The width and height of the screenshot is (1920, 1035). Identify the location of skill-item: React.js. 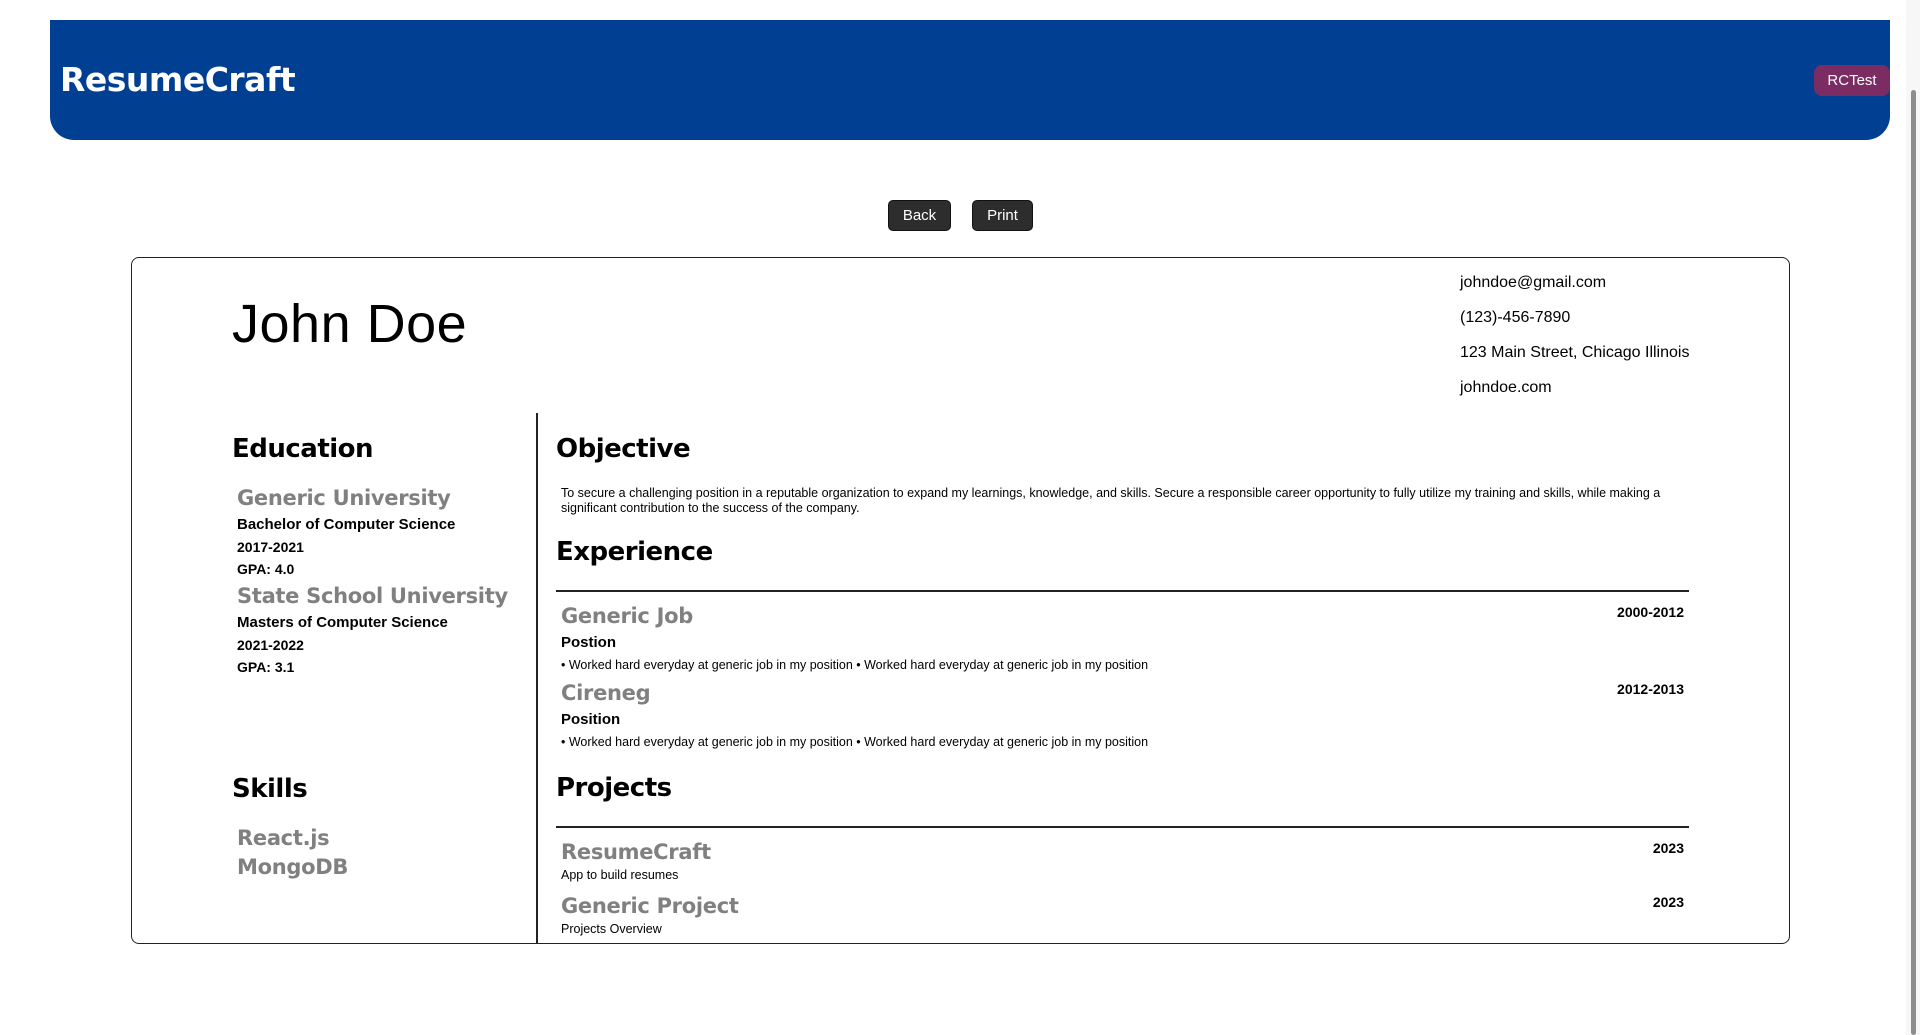
(283, 838).